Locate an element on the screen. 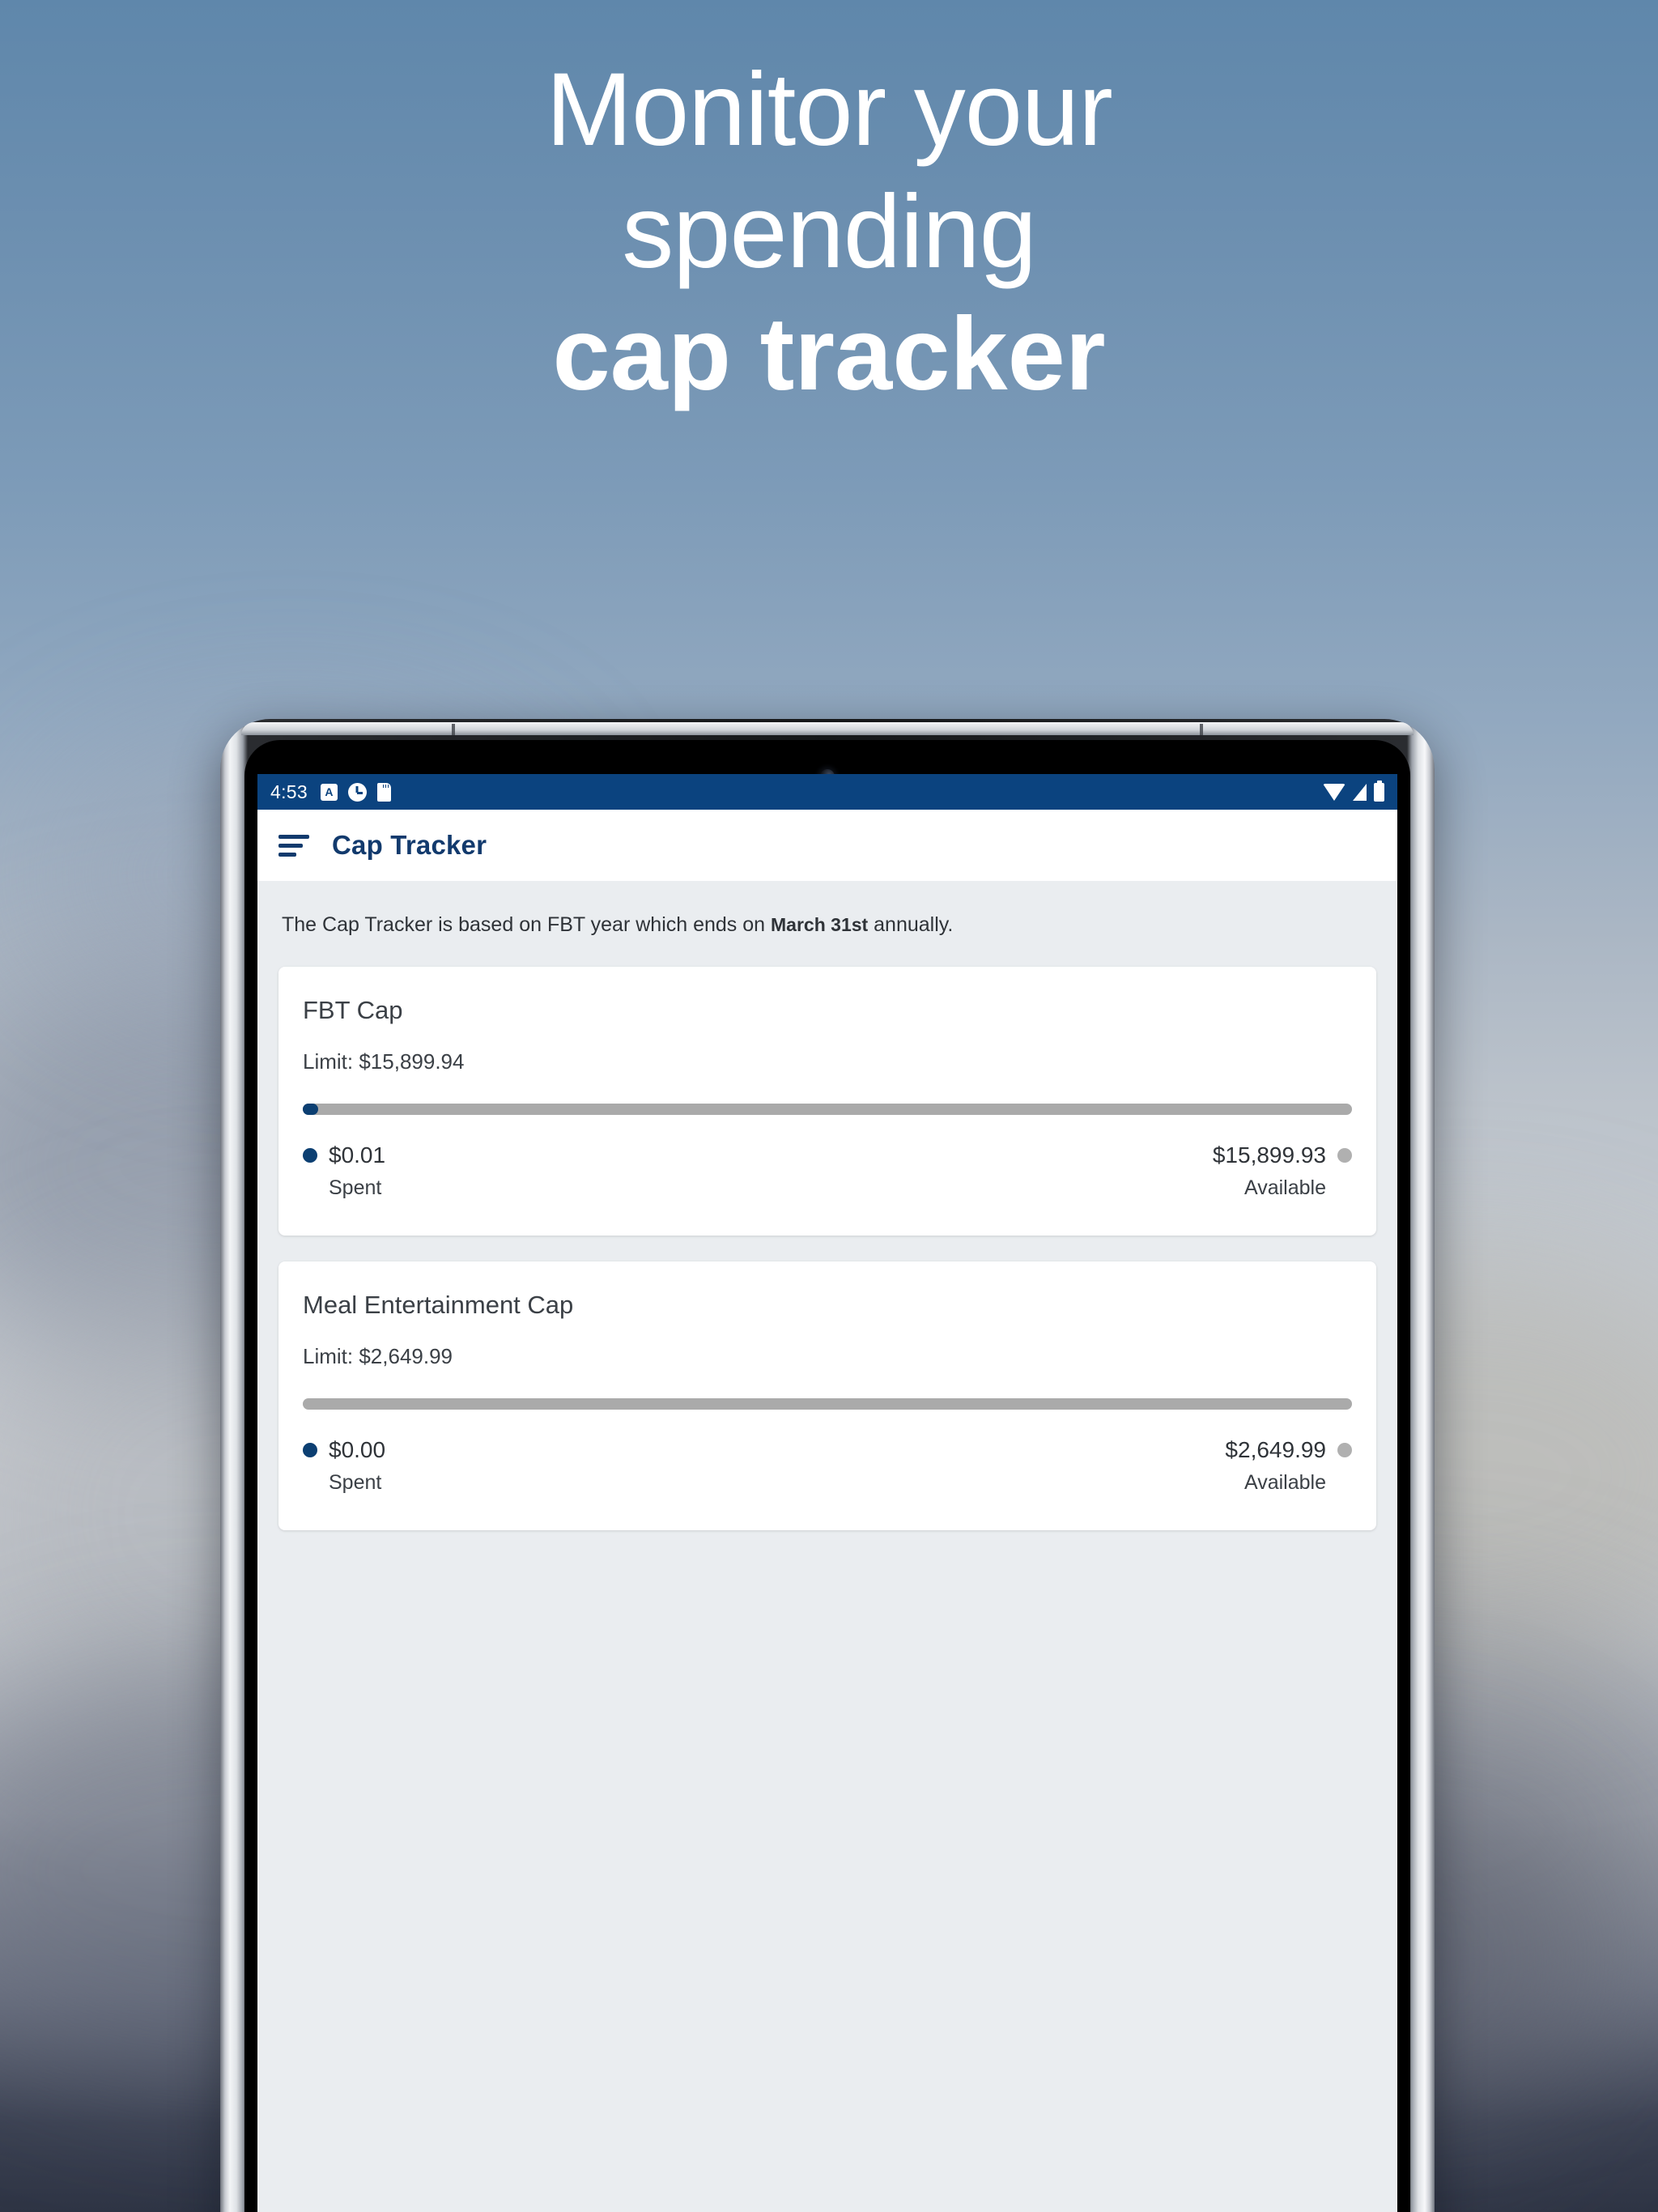 The height and width of the screenshot is (2212, 1658). spent-amount: $0.00 is located at coordinates (357, 1449).